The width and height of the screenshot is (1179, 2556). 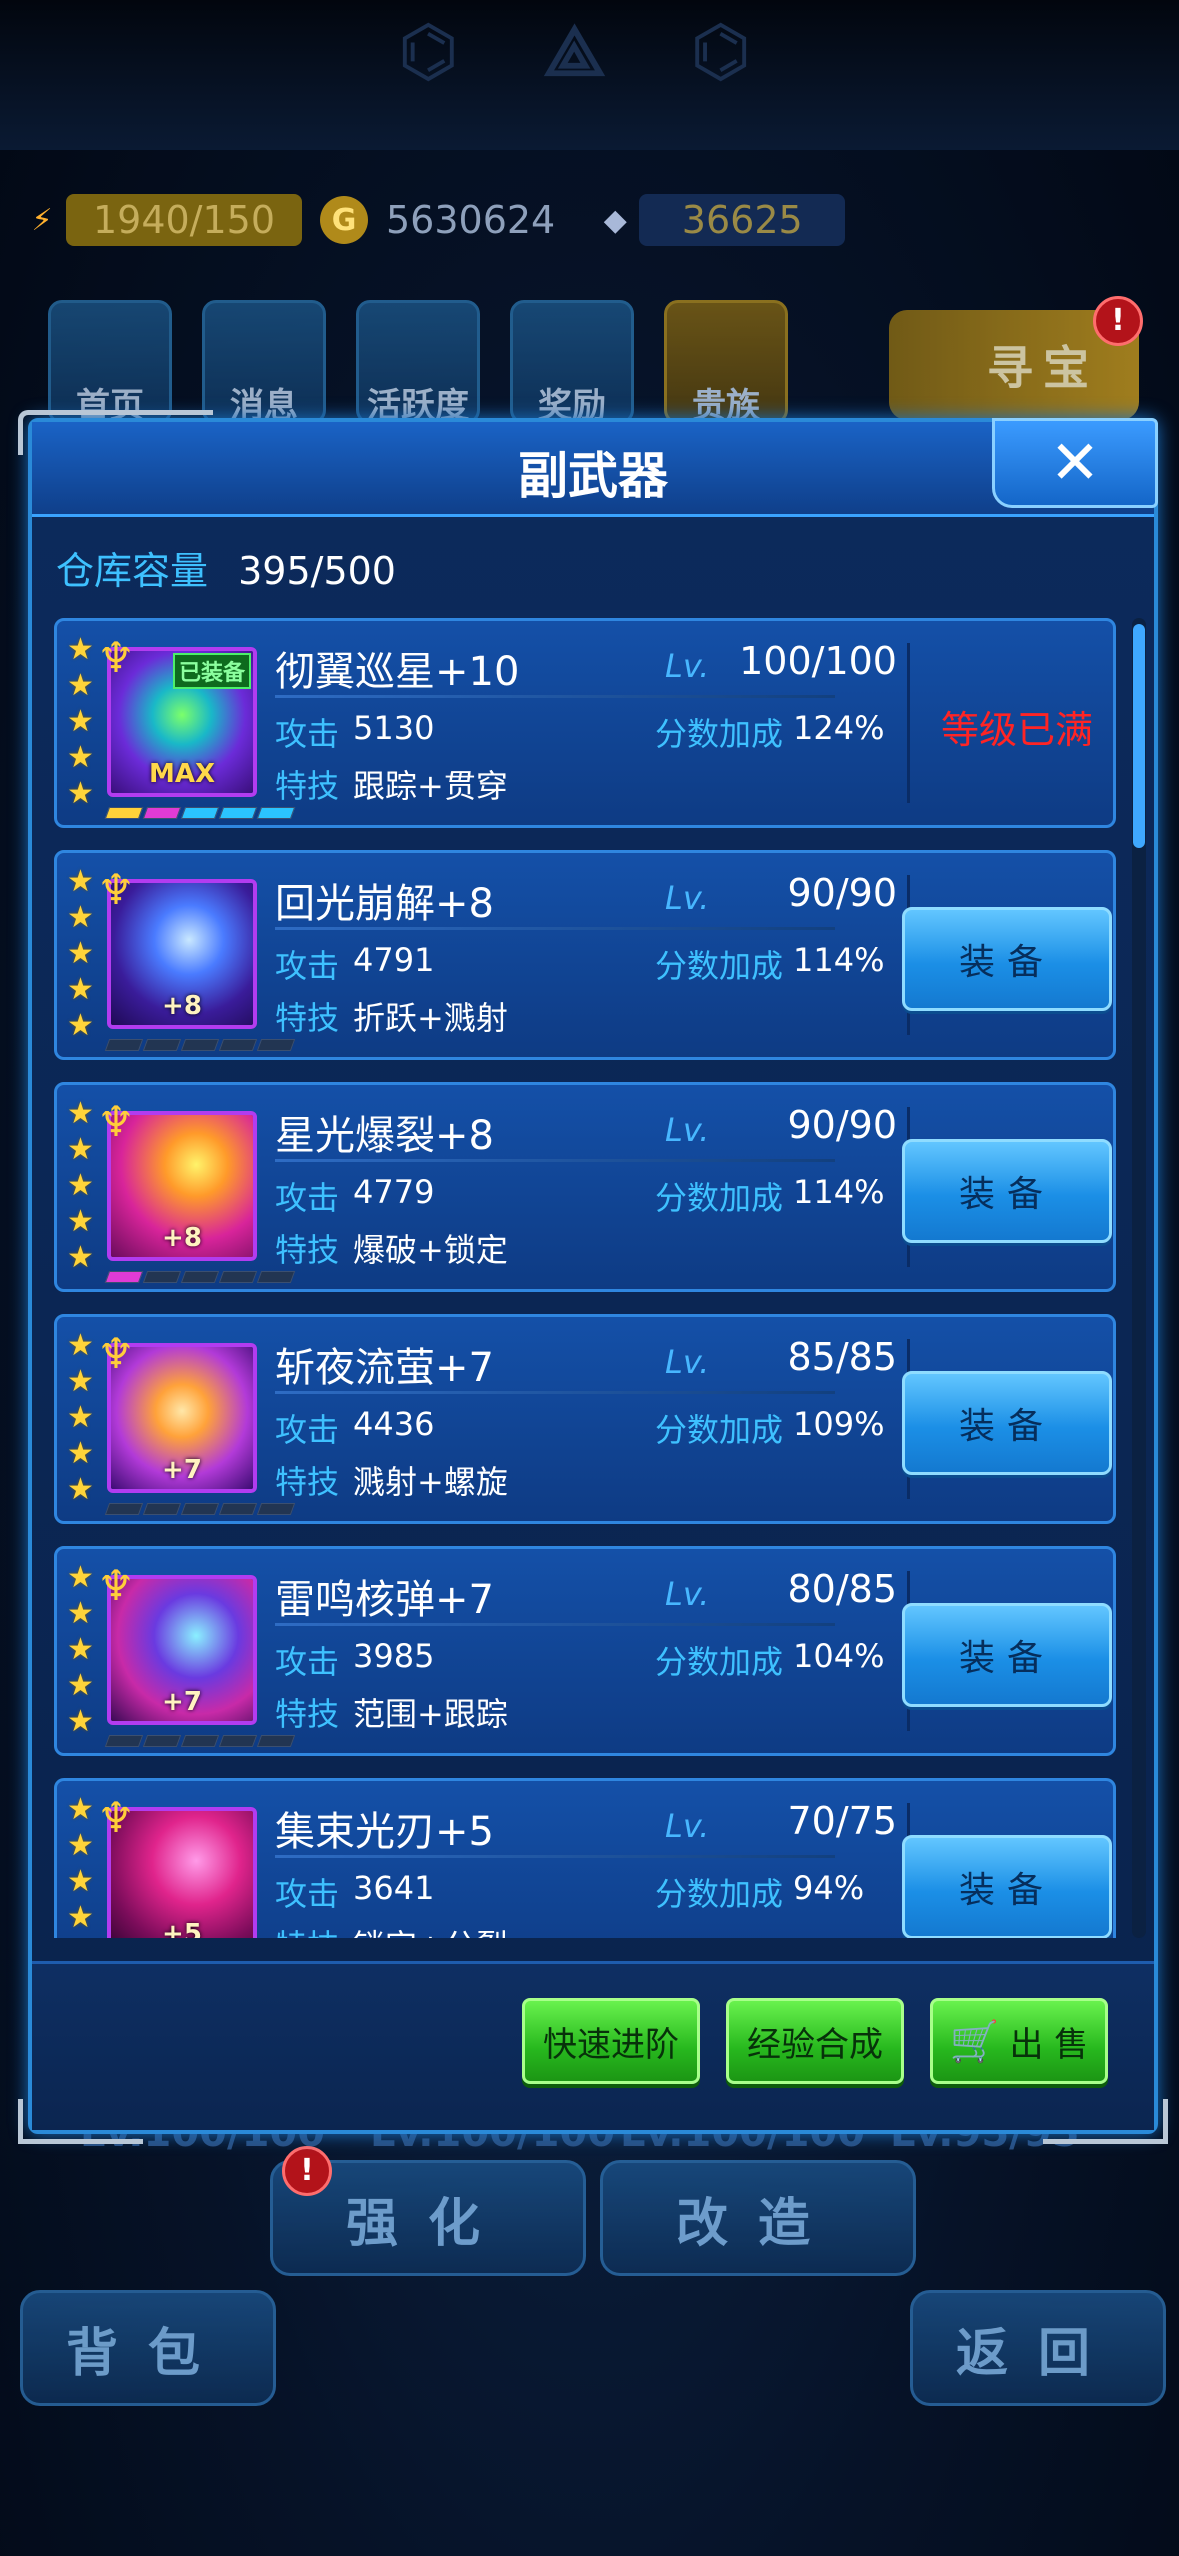 I want to click on nav-rewards: 奖励, so click(x=572, y=363).